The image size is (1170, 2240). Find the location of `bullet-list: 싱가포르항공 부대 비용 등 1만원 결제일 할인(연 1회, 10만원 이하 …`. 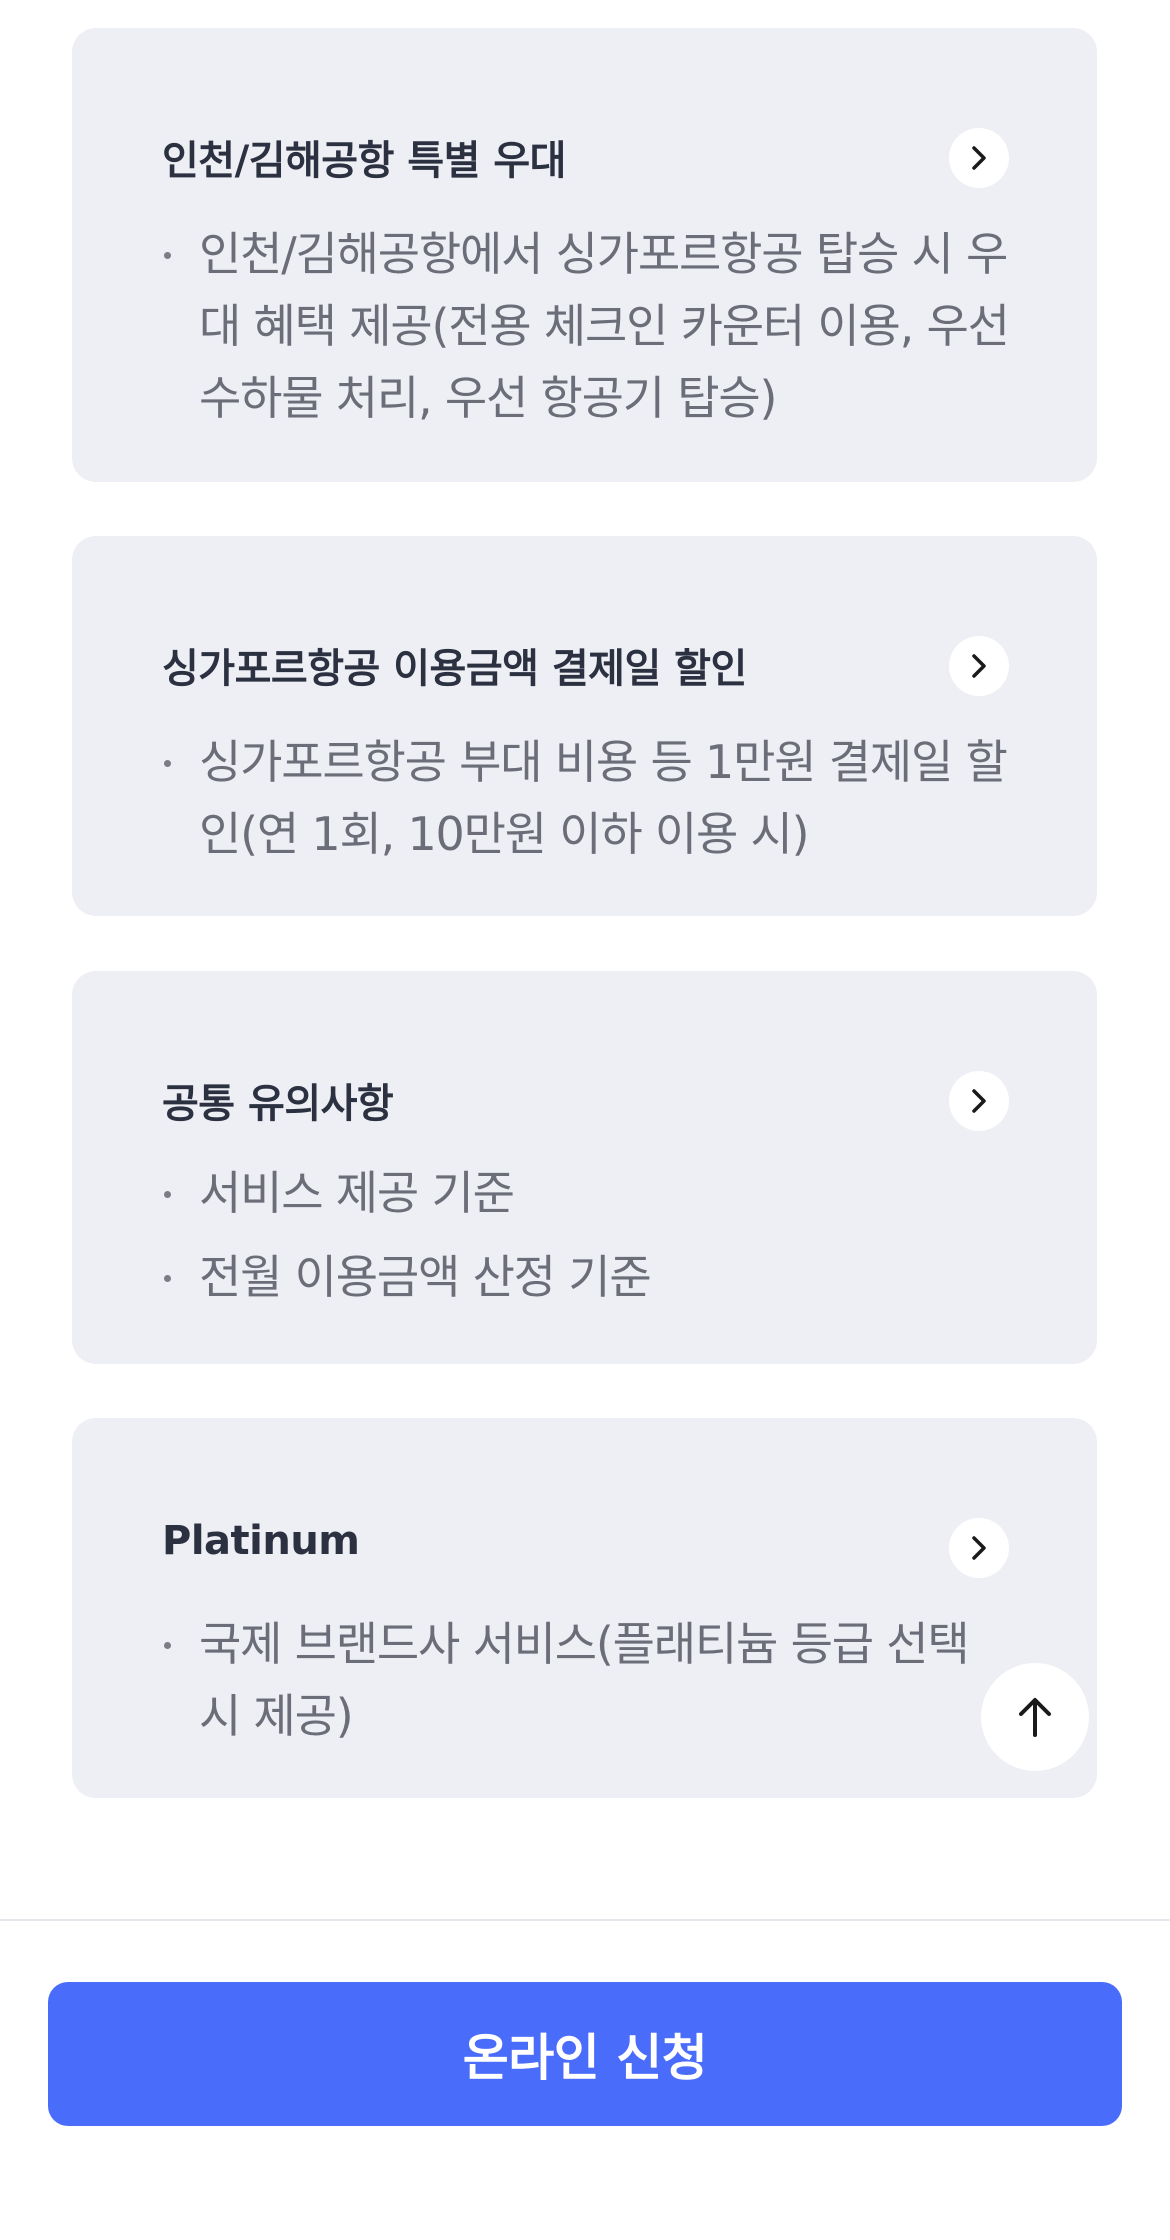

bullet-list: 싱가포르항공 부대 비용 등 1만원 결제일 할인(연 1회, 10만원 이하 … is located at coordinates (587, 798).